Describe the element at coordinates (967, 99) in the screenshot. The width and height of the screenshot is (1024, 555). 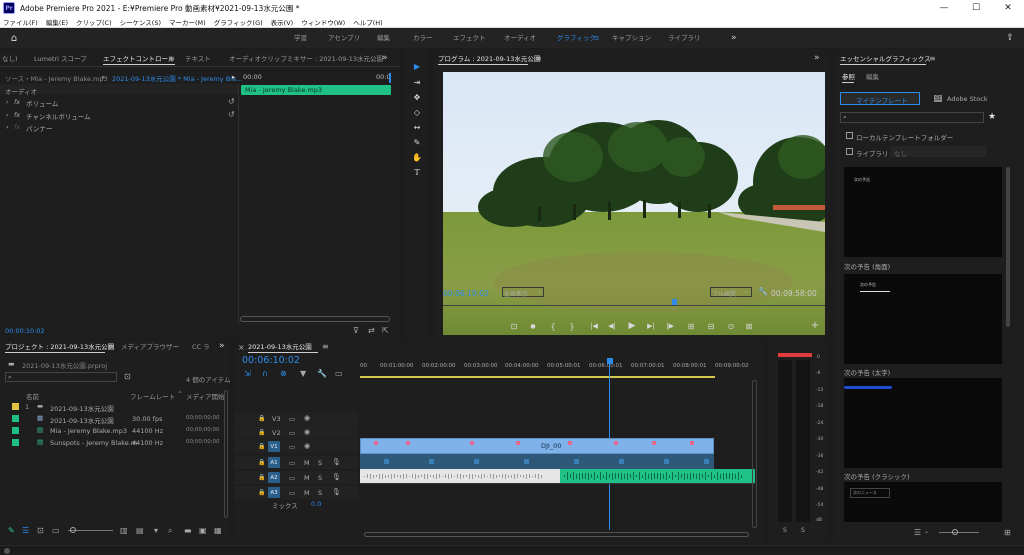
I see `adobe-stock-label: Adobe Stock` at that location.